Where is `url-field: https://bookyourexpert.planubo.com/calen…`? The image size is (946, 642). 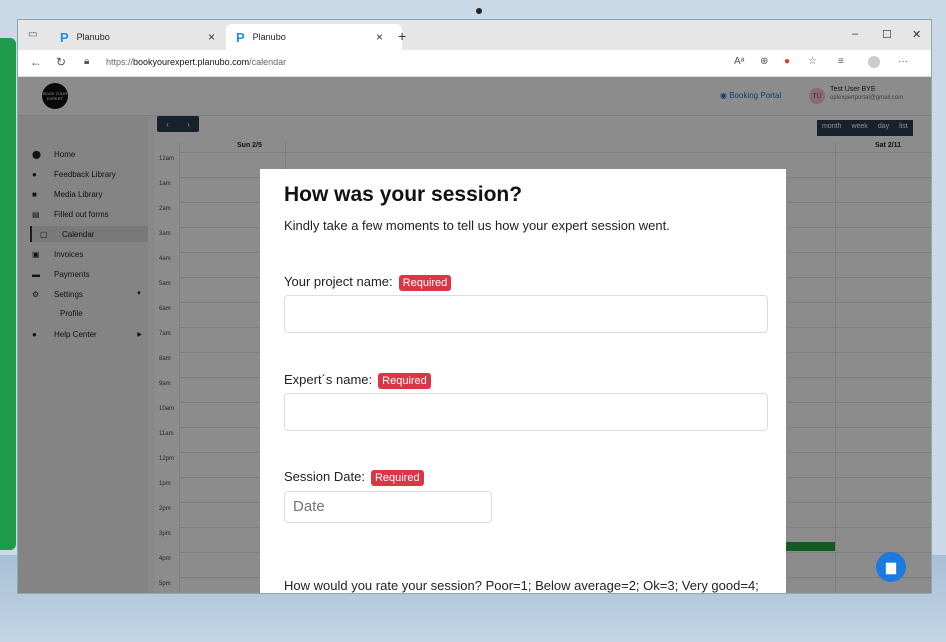 url-field: https://bookyourexpert.planubo.com/calen… is located at coordinates (196, 62).